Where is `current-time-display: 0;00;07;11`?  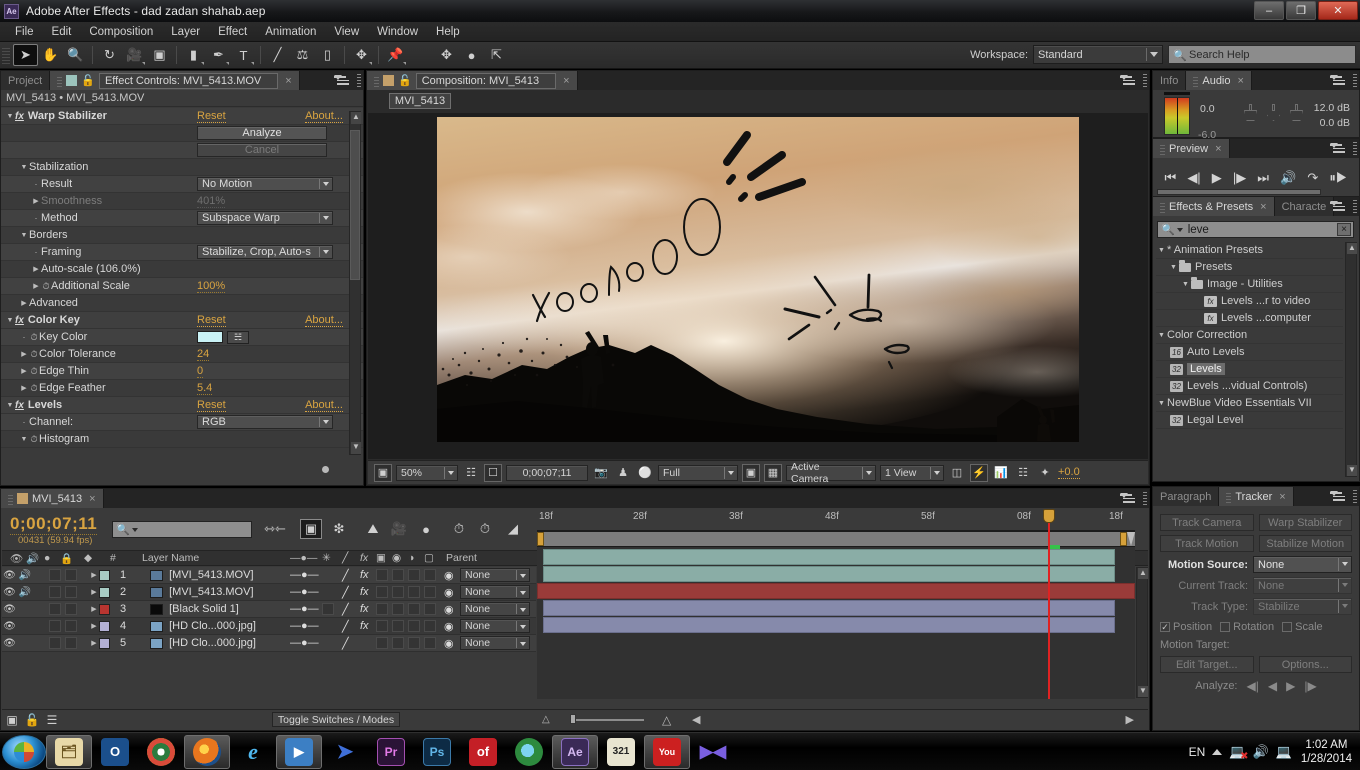 current-time-display: 0;00;07;11 is located at coordinates (54, 524).